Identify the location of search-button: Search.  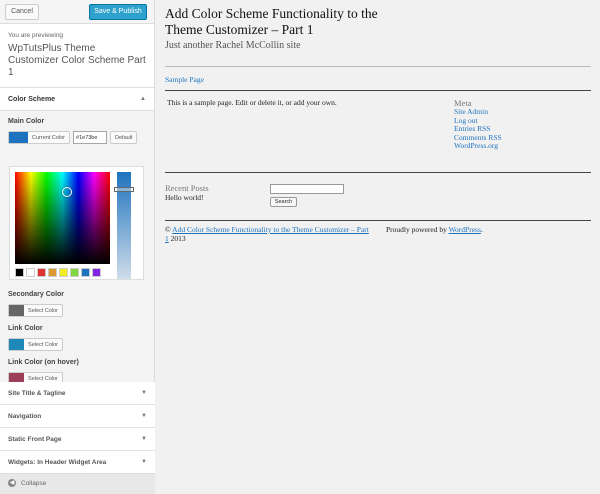
(283, 202).